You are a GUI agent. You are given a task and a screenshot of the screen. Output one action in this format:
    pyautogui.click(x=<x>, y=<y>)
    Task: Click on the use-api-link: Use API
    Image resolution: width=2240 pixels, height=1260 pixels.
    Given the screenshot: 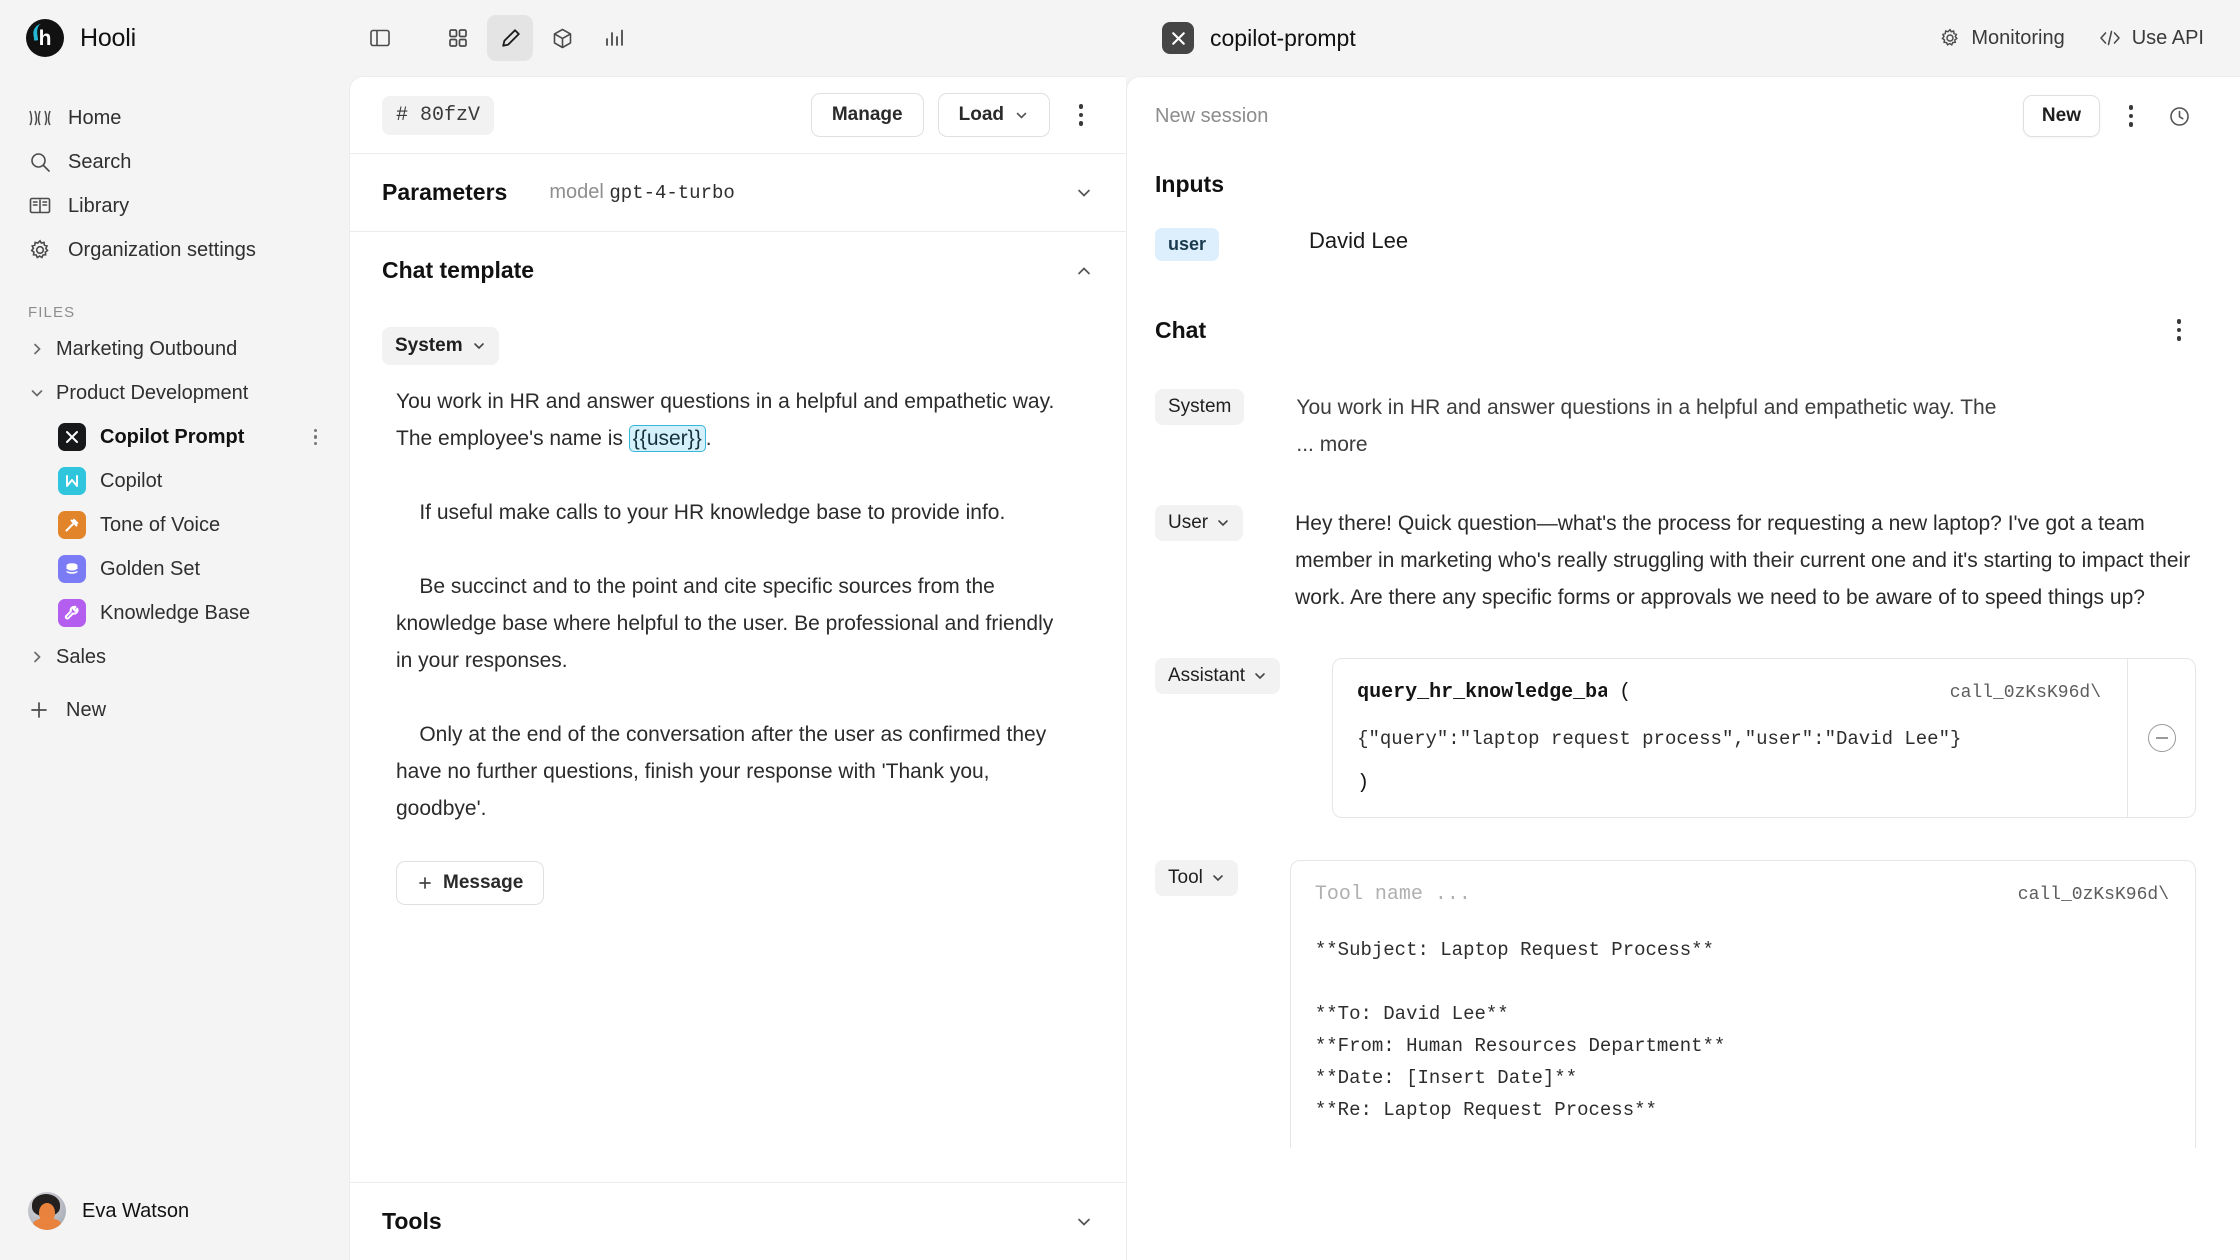 What is the action you would take?
    pyautogui.click(x=2151, y=38)
    